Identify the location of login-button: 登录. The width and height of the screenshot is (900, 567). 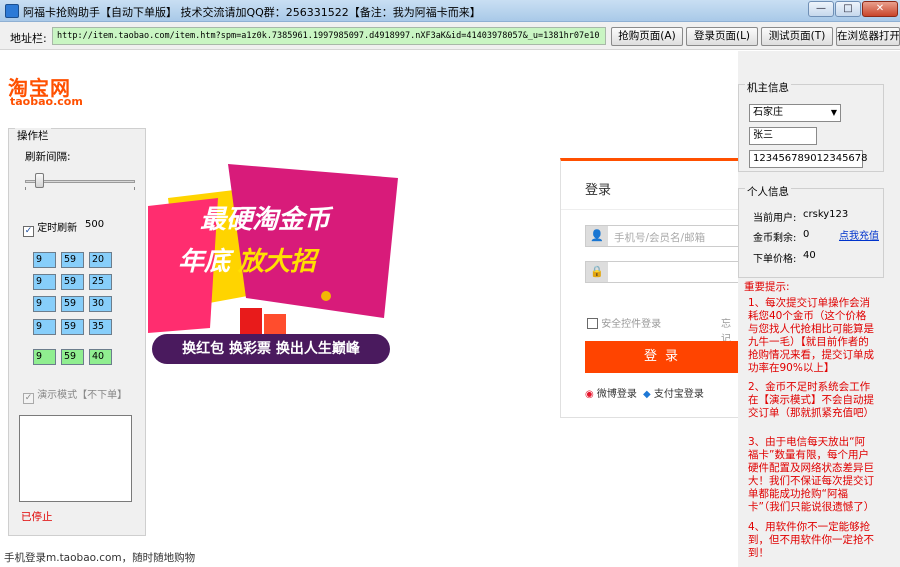
(665, 357).